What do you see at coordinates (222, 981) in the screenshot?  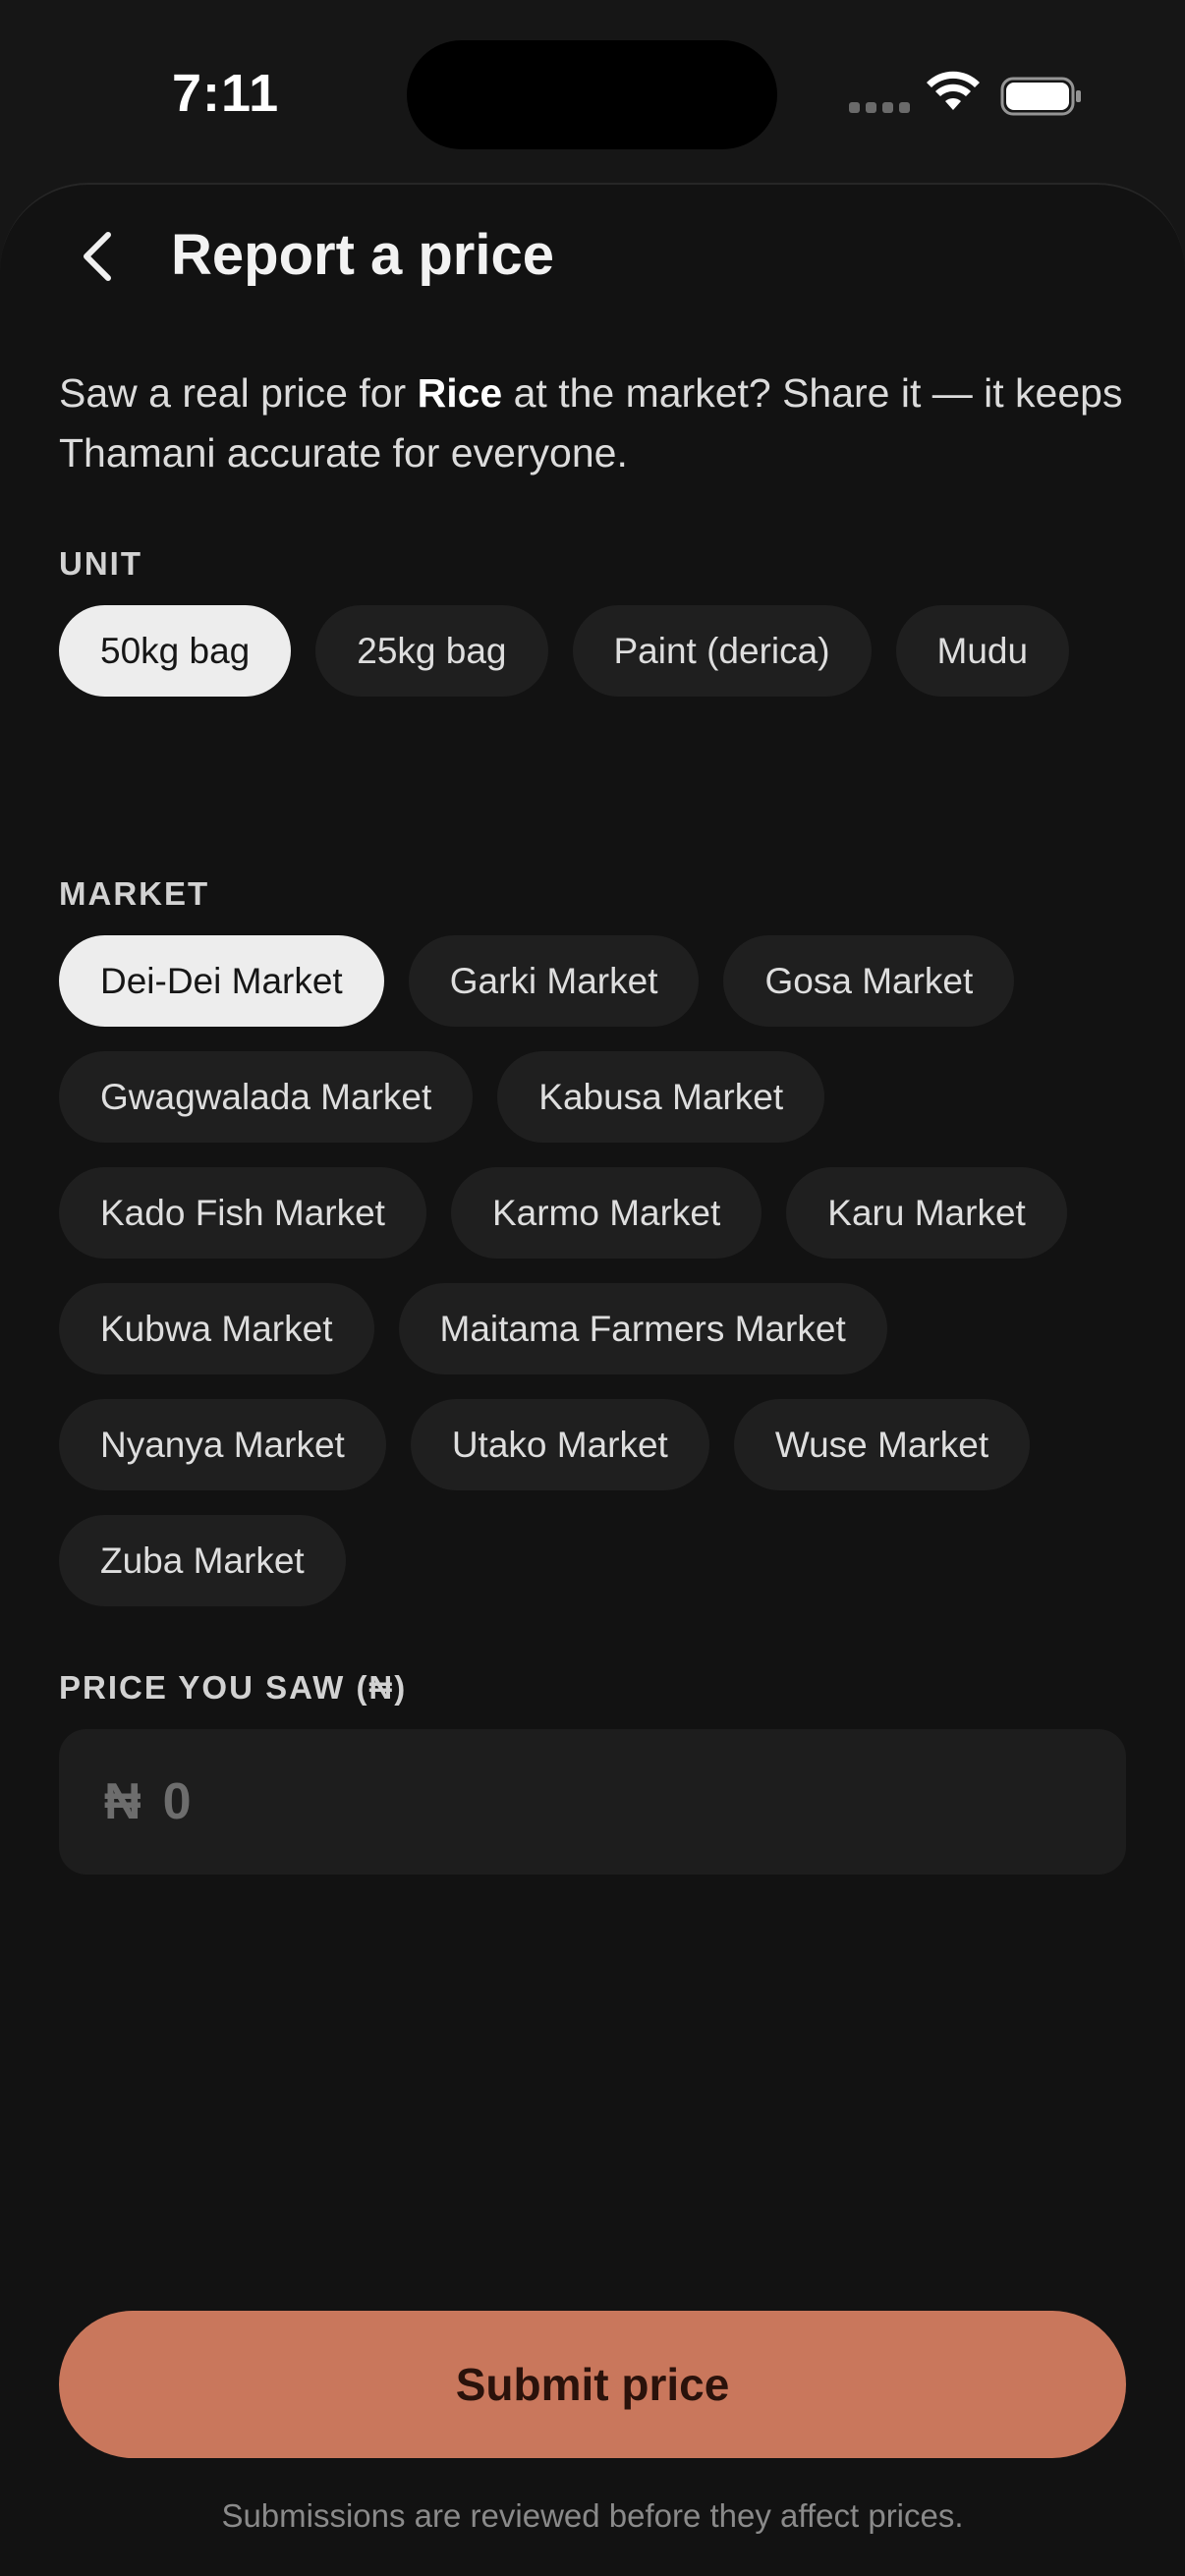 I see `market-chip: Dei-Dei Market` at bounding box center [222, 981].